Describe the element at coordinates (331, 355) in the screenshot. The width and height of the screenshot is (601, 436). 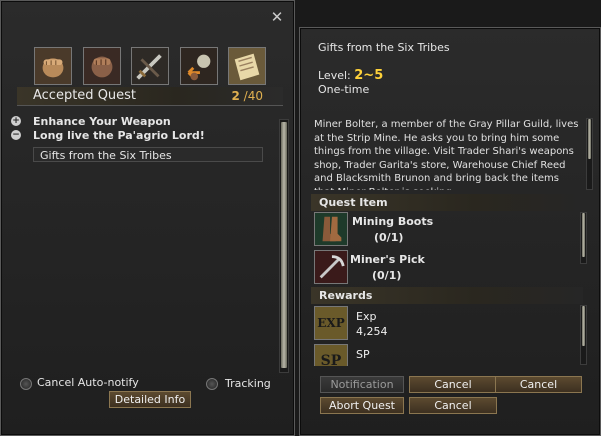
I see `sp-icon: SP` at that location.